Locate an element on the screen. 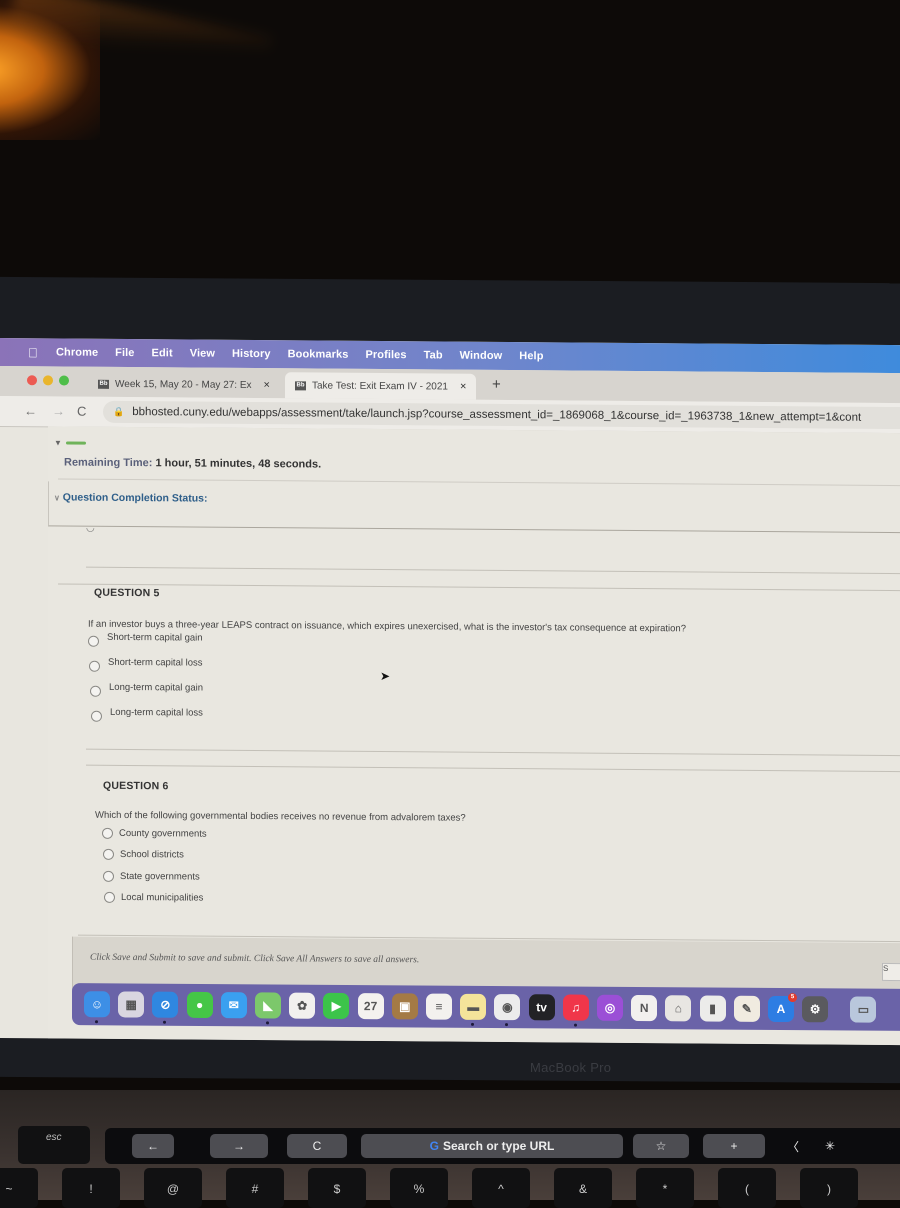 This screenshot has width=900, height=1208. key: ( is located at coordinates (747, 1188).